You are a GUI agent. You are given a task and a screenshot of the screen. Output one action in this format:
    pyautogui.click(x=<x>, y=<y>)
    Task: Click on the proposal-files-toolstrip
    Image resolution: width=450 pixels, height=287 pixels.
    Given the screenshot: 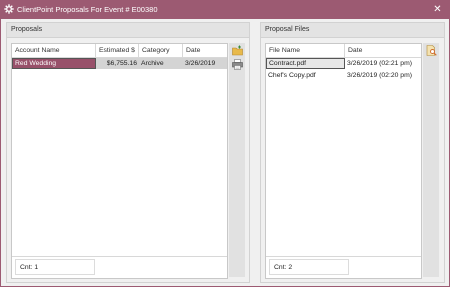 What is the action you would take?
    pyautogui.click(x=431, y=160)
    